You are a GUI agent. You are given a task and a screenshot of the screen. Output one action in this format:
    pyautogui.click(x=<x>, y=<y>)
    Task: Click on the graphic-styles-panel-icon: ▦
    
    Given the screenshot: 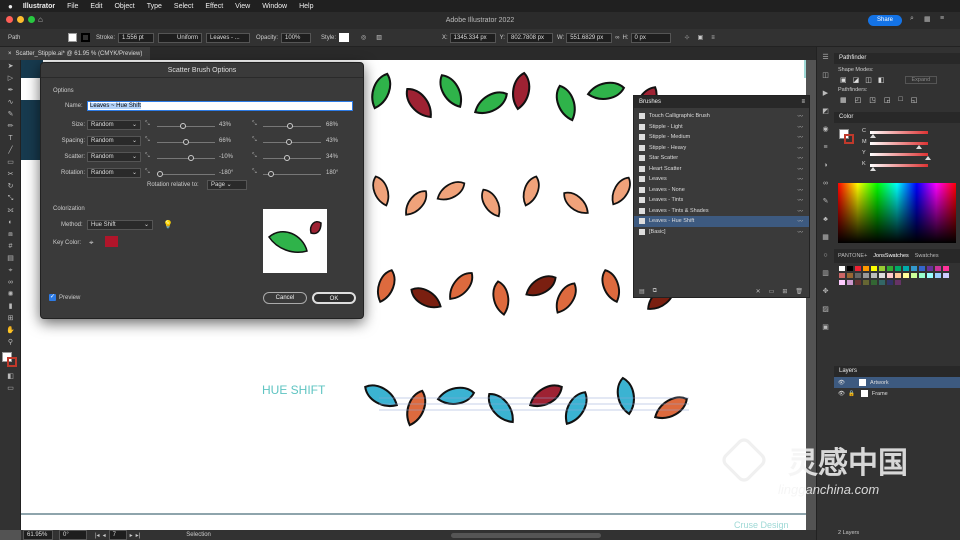 What is the action you would take?
    pyautogui.click(x=825, y=238)
    